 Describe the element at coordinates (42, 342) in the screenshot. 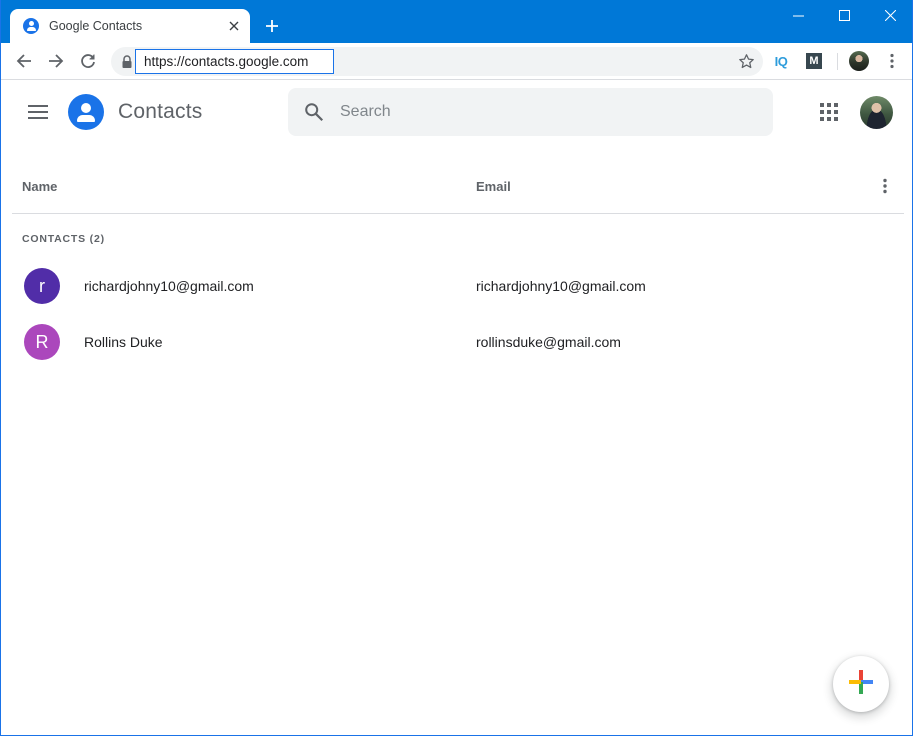

I see `contact-avatar: R` at that location.